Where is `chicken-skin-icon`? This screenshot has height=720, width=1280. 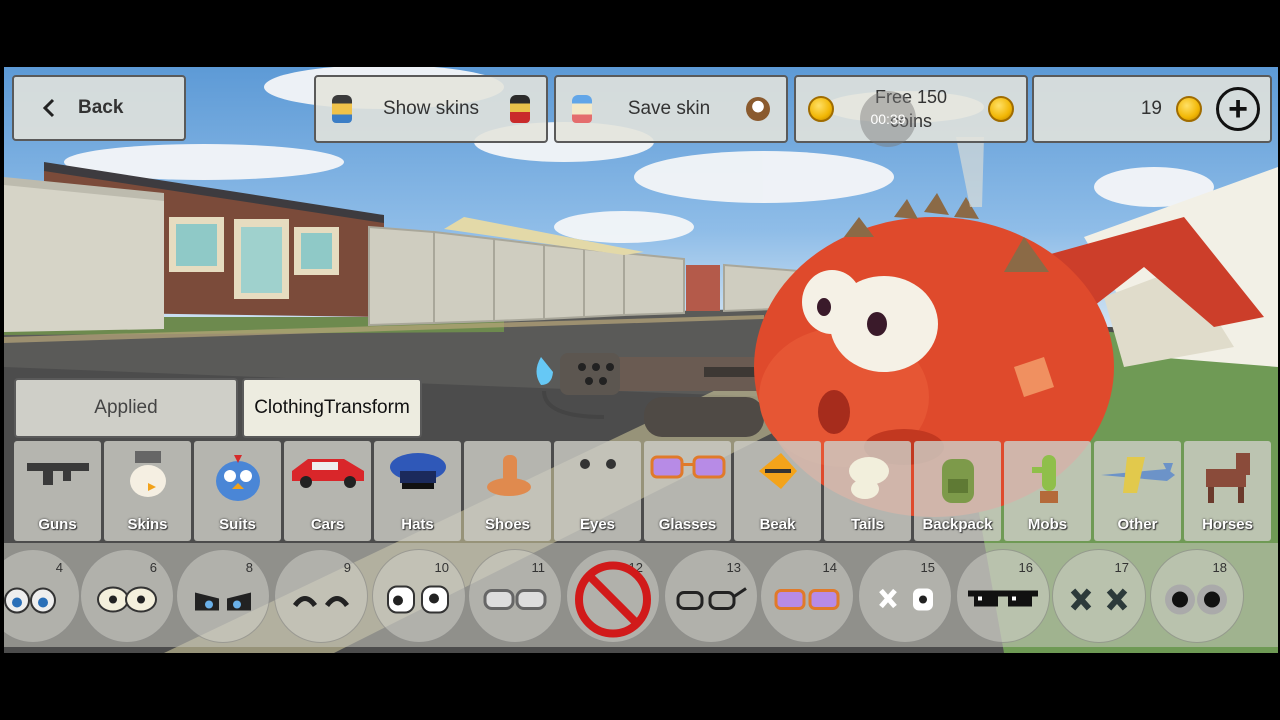
chicken-skin-icon is located at coordinates (148, 476).